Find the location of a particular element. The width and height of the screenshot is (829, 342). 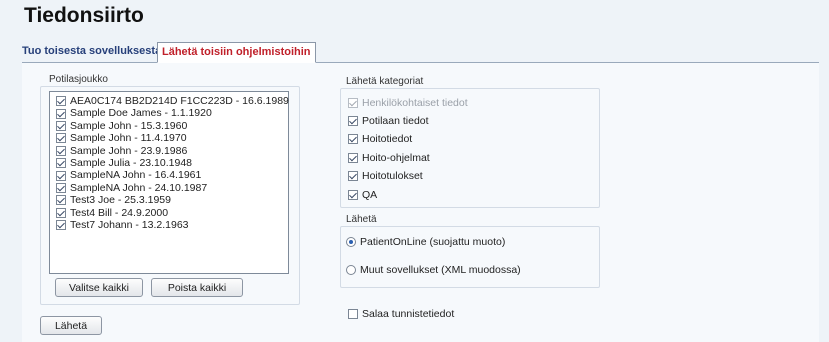

list-item-label: AEA0C174 BB2D214D F1CC223D - 16.6.1989 is located at coordinates (179, 101).